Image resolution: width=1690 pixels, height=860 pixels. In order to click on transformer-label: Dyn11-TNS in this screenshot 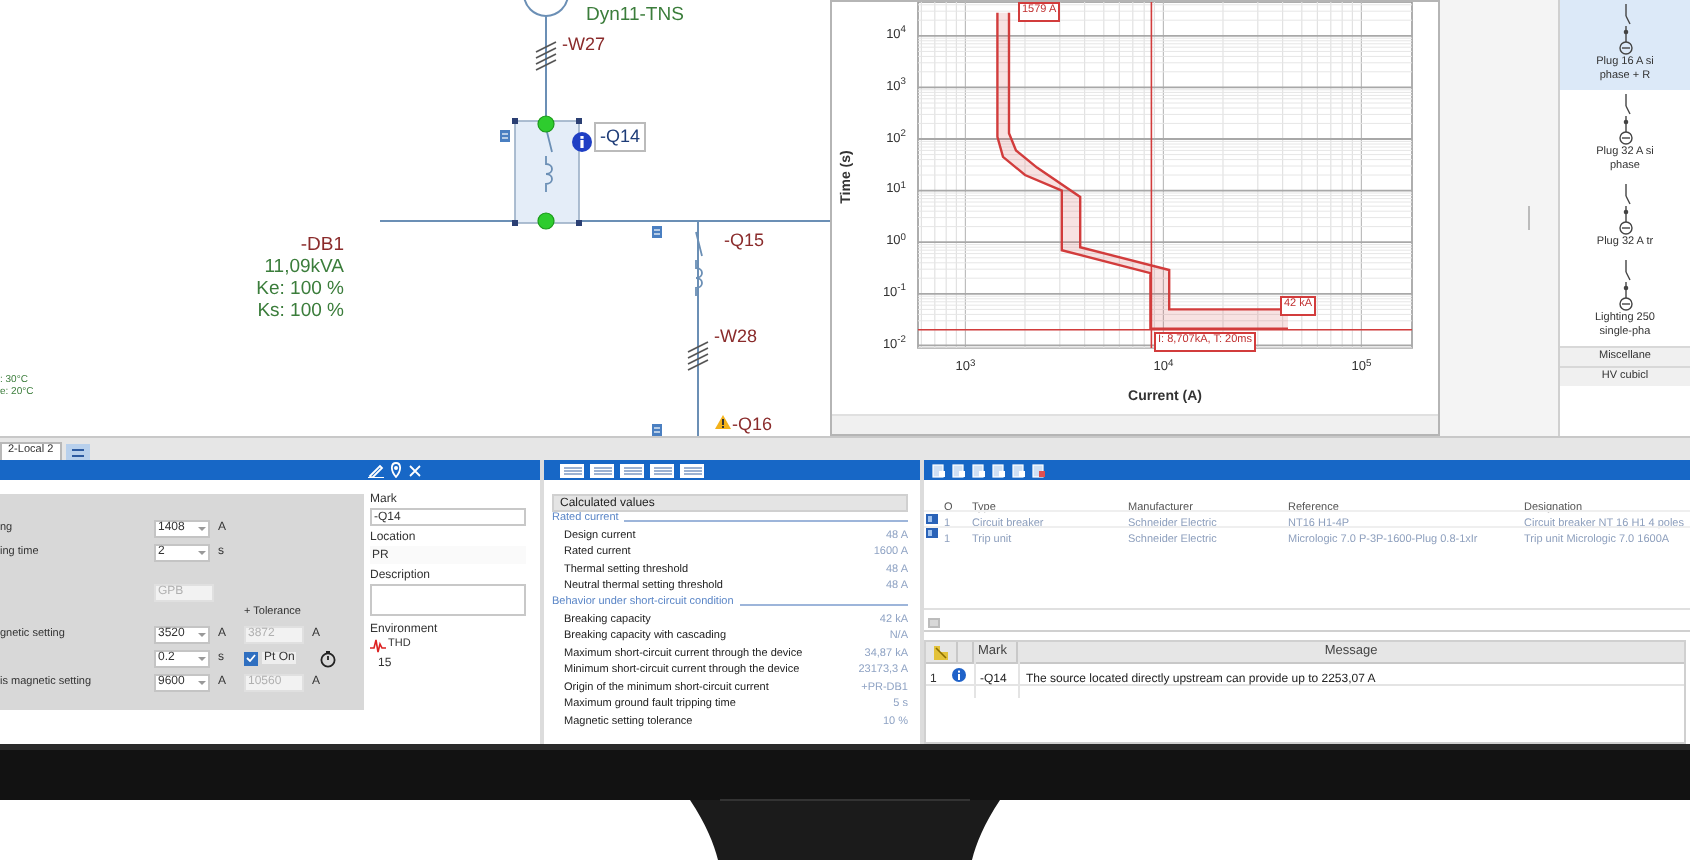, I will do `click(635, 15)`.